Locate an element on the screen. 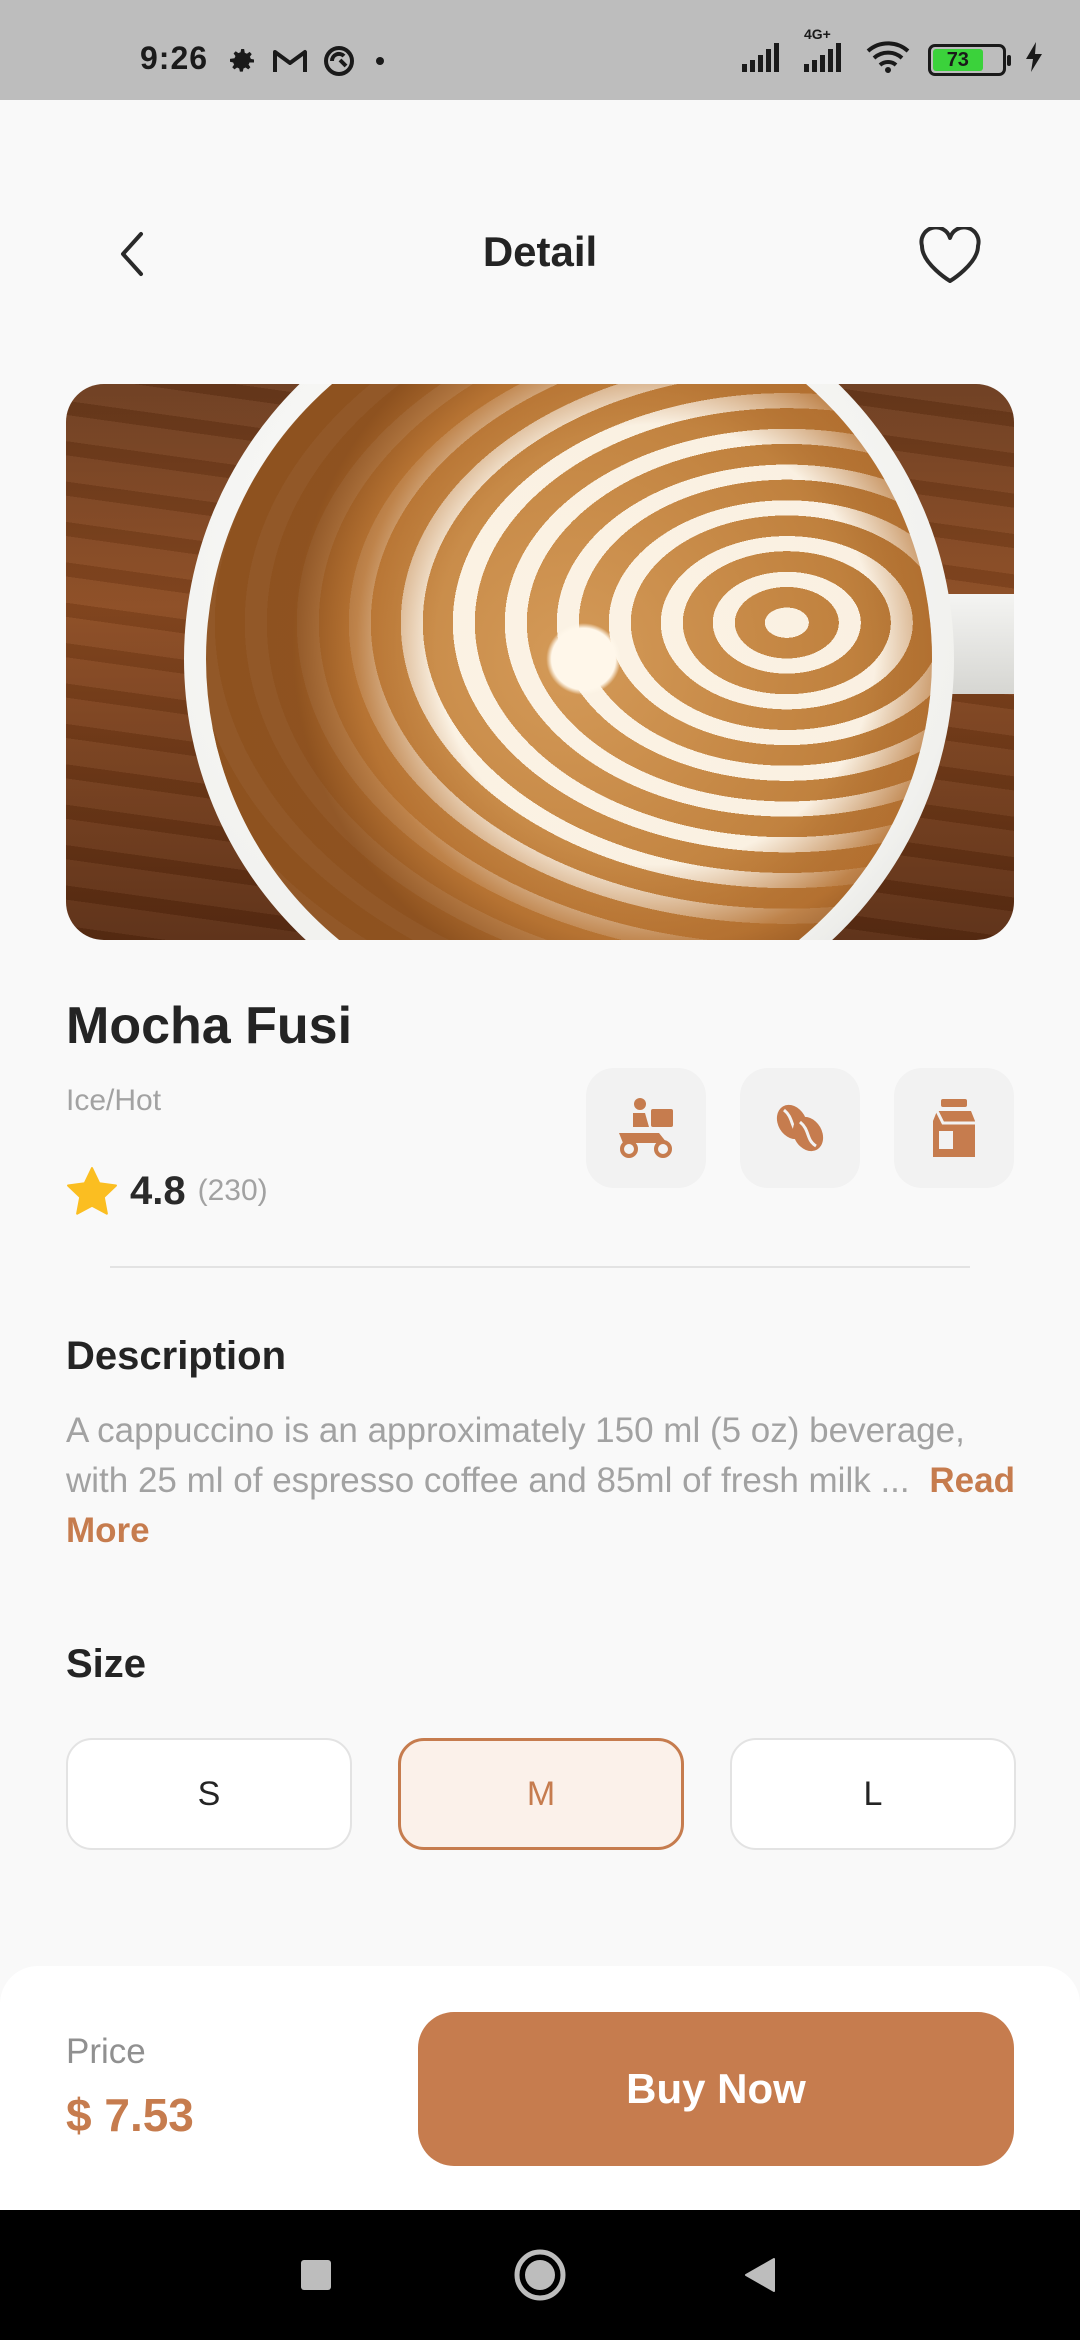 Image resolution: width=1080 pixels, height=2340 pixels. recents-button is located at coordinates (316, 2275).